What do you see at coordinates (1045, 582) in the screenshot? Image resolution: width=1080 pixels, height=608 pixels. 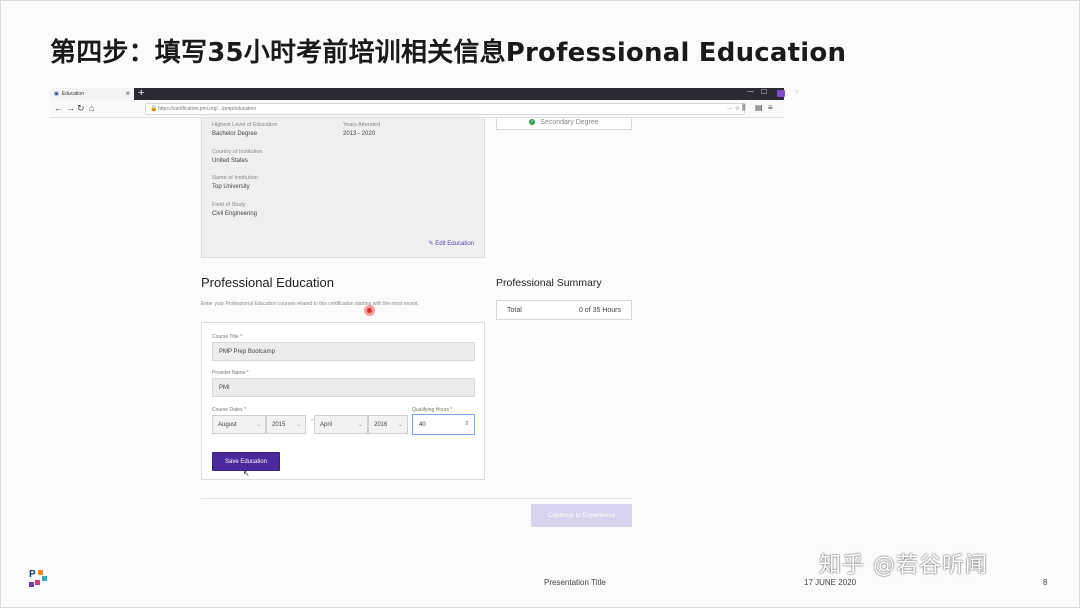 I see `footer-page-number: 8` at bounding box center [1045, 582].